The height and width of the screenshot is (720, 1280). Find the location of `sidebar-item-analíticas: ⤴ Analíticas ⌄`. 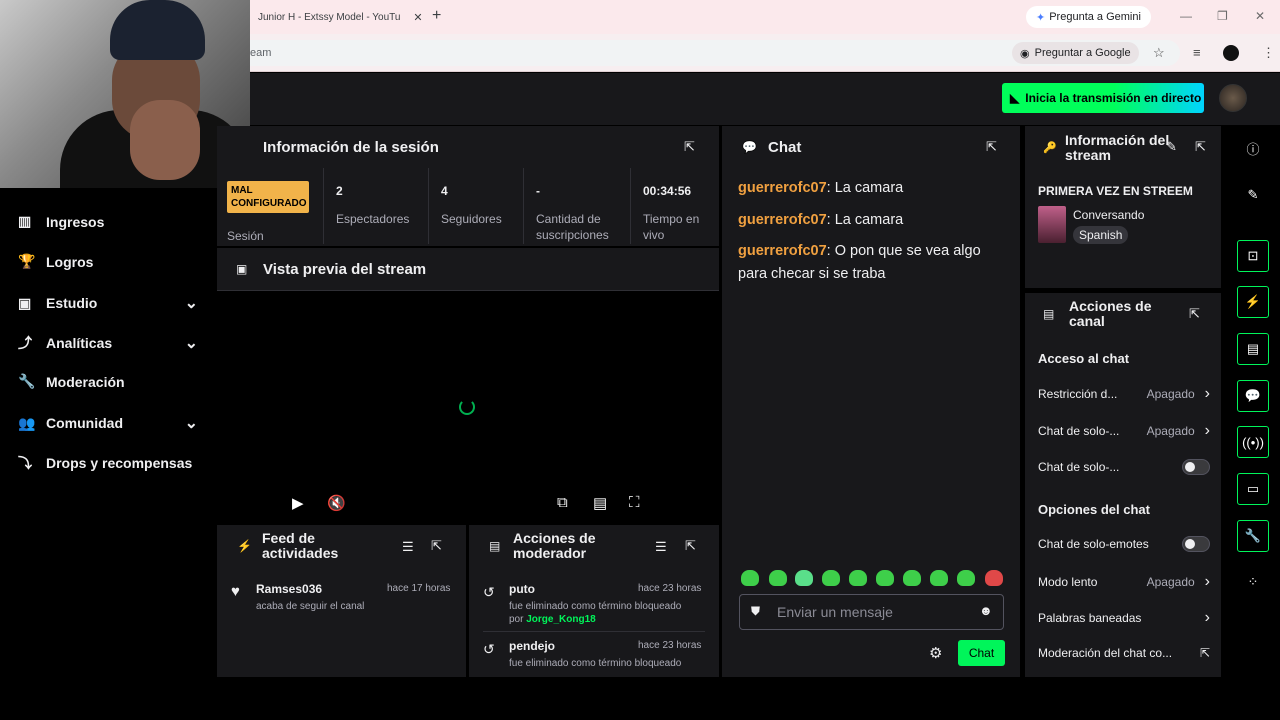

sidebar-item-analíticas: ⤴ Analíticas ⌄ is located at coordinates (108, 343).